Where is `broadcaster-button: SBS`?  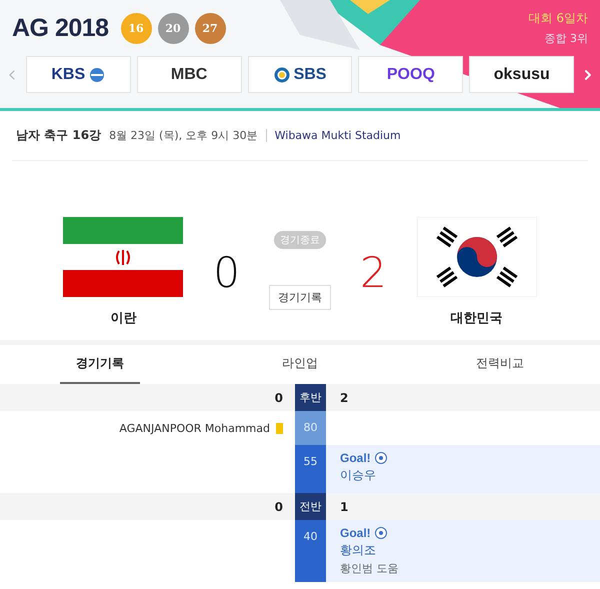 broadcaster-button: SBS is located at coordinates (300, 74).